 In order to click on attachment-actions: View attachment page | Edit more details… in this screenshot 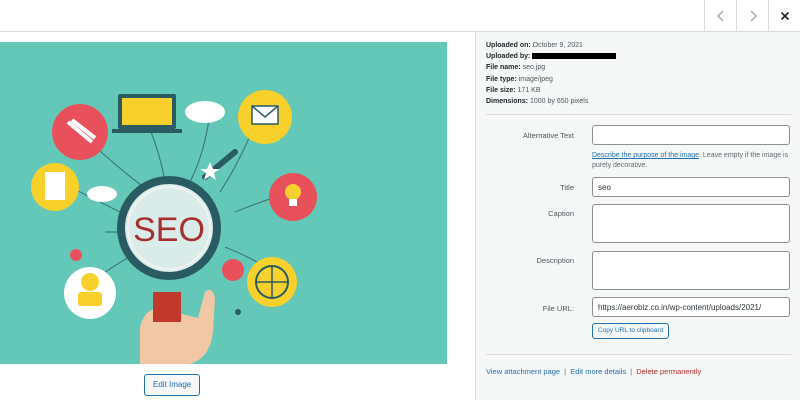, I will do `click(593, 371)`.